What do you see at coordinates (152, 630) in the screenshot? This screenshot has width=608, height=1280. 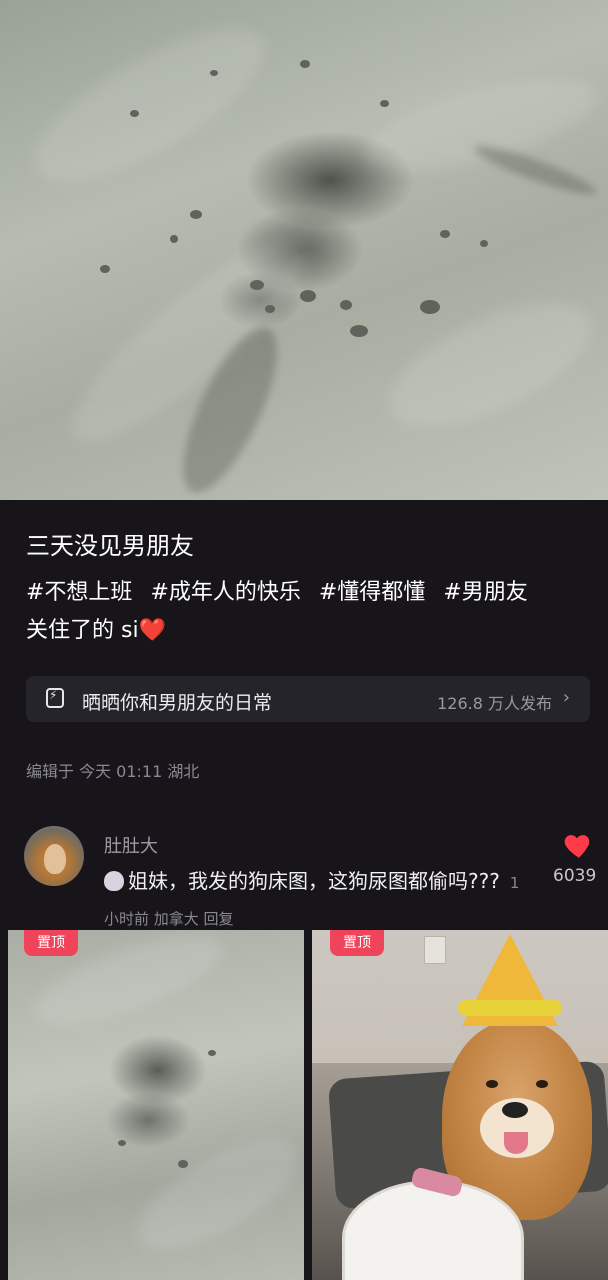 I see `heart-emoji: ❤️` at bounding box center [152, 630].